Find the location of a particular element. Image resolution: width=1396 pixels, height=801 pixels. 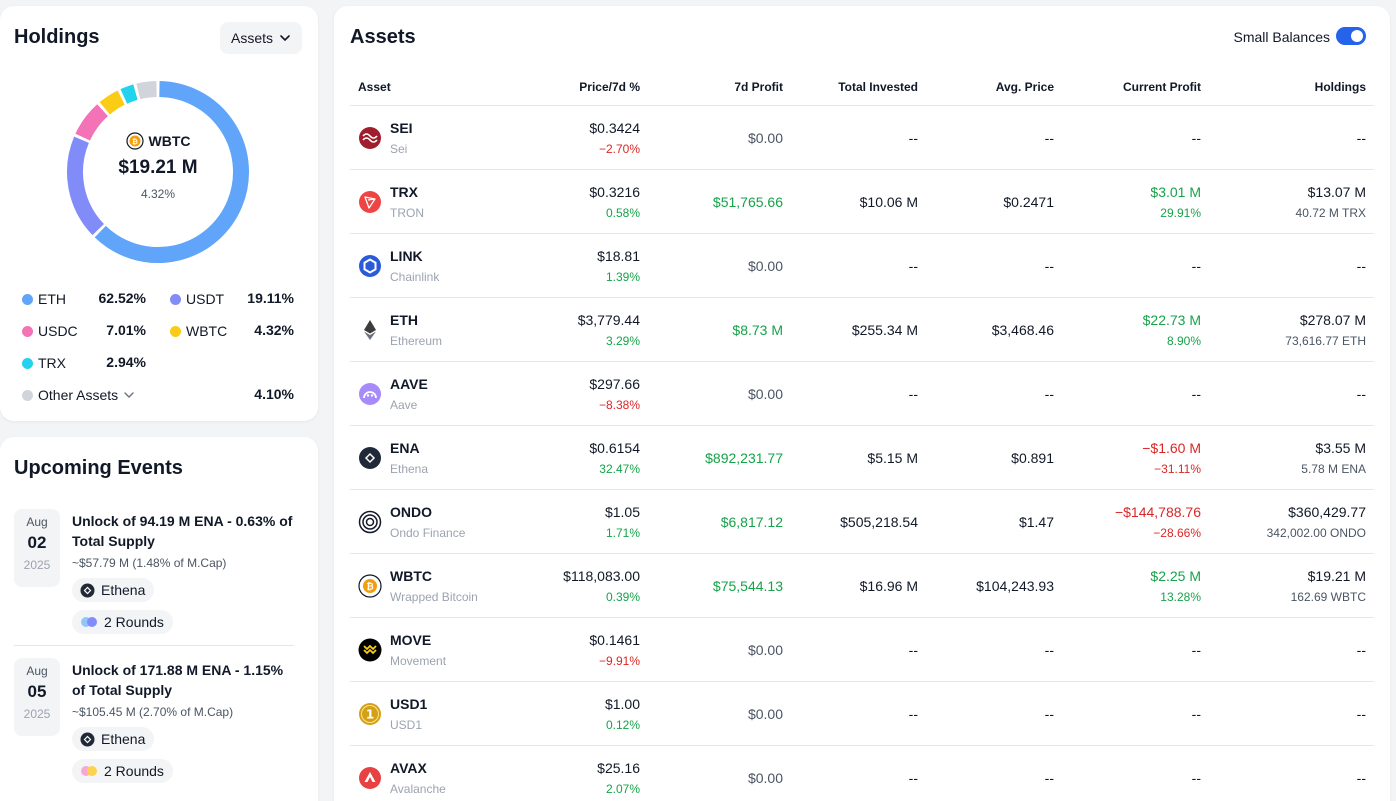

current-profit: −$1.60 M is located at coordinates (1171, 448).